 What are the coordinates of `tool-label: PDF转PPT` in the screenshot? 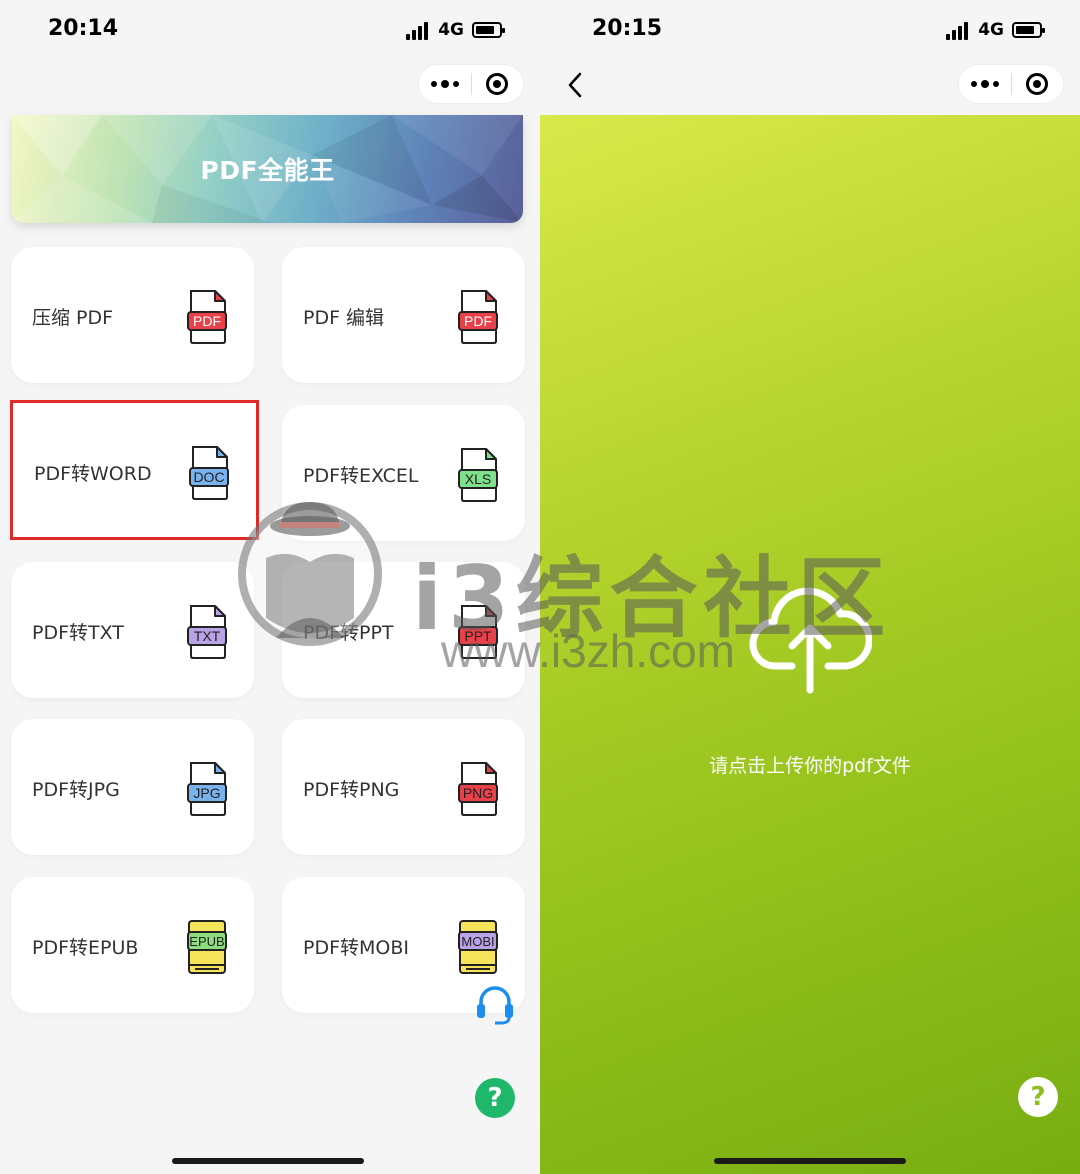 It's located at (348, 633).